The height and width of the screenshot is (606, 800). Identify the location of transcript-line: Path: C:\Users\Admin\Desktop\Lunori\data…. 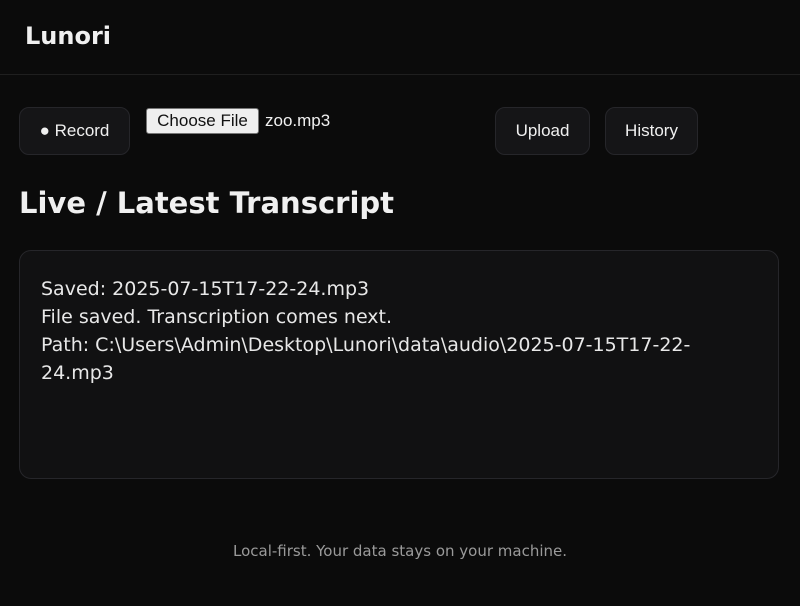
(366, 359).